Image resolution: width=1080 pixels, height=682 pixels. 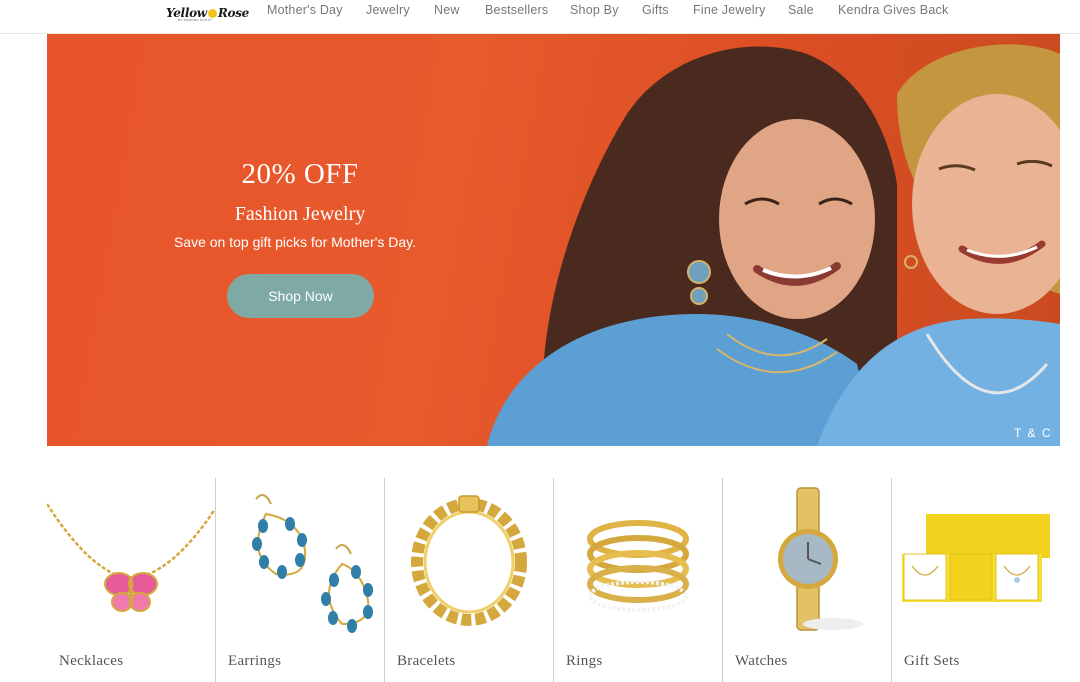 I want to click on nav-fine-jewelry: Fine Jewelry, so click(x=729, y=10).